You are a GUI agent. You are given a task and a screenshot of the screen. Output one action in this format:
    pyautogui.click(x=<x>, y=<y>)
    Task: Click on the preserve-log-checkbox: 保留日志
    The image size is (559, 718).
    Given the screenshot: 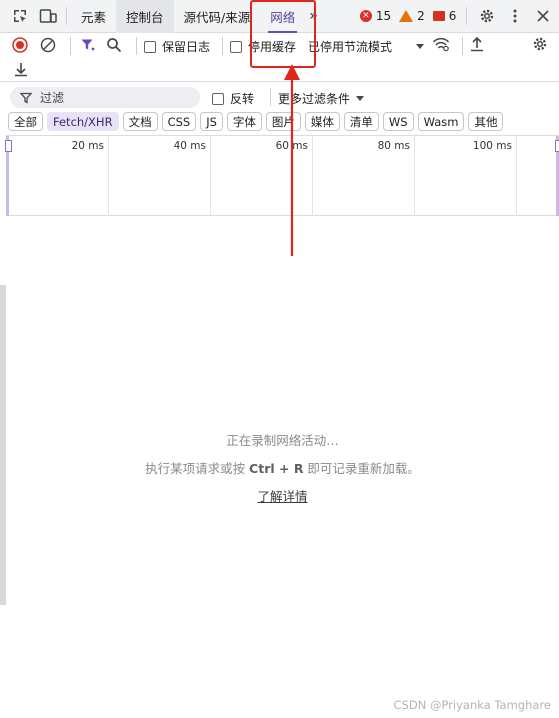 What is the action you would take?
    pyautogui.click(x=177, y=46)
    